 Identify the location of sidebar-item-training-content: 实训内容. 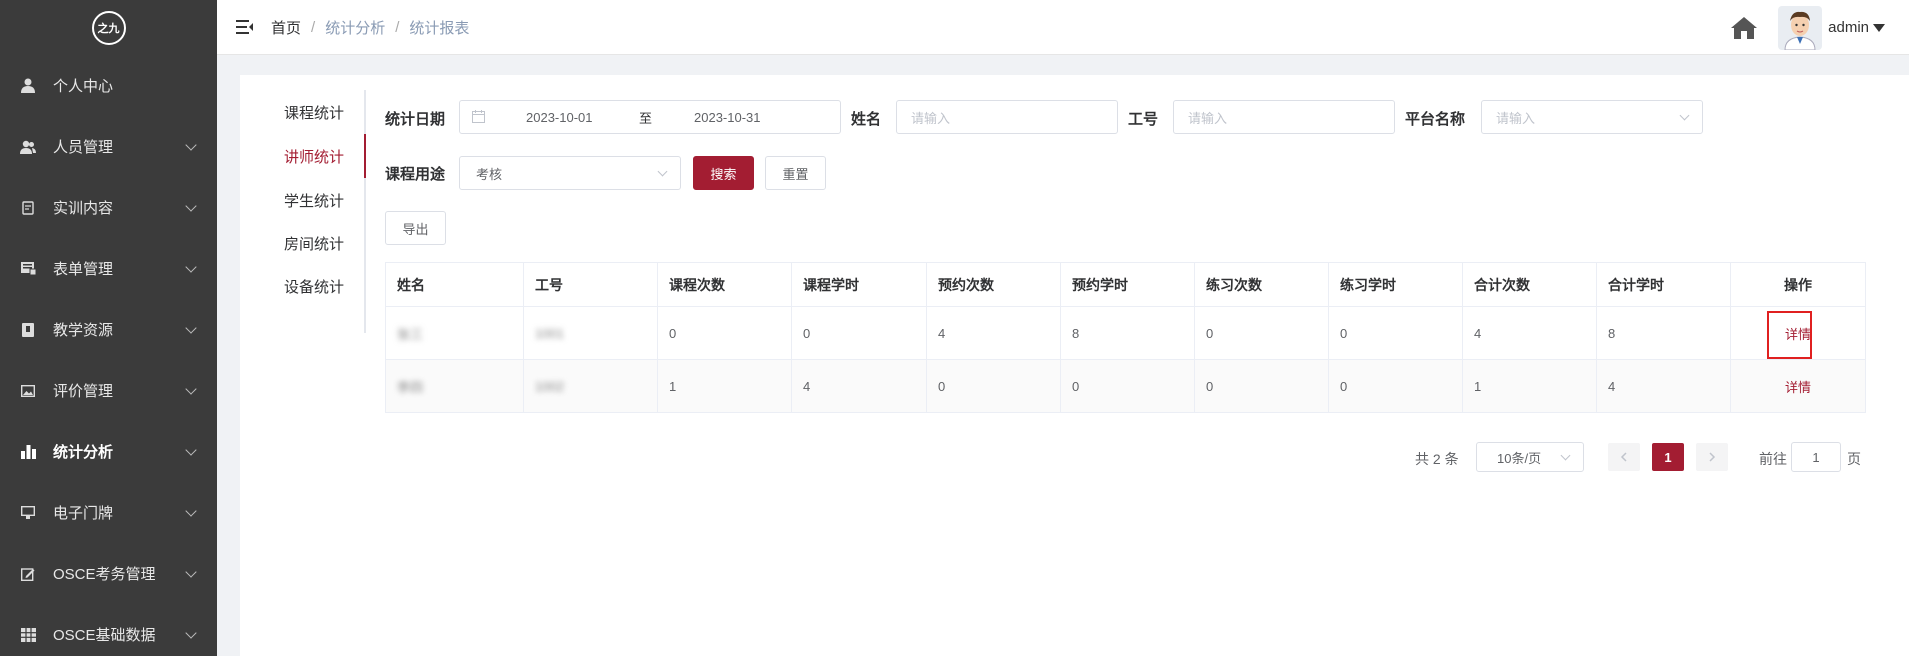
(108, 207).